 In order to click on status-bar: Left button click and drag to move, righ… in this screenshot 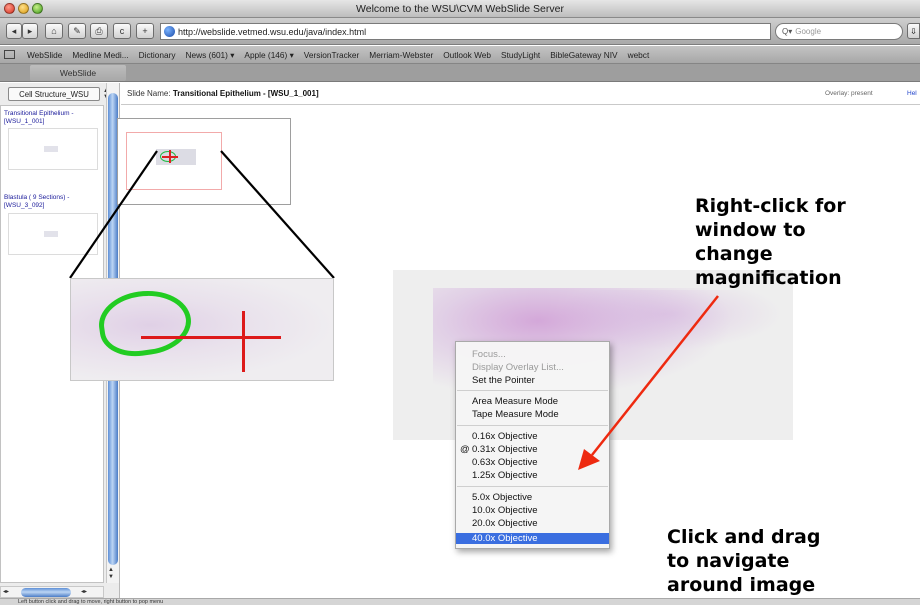, I will do `click(460, 601)`.